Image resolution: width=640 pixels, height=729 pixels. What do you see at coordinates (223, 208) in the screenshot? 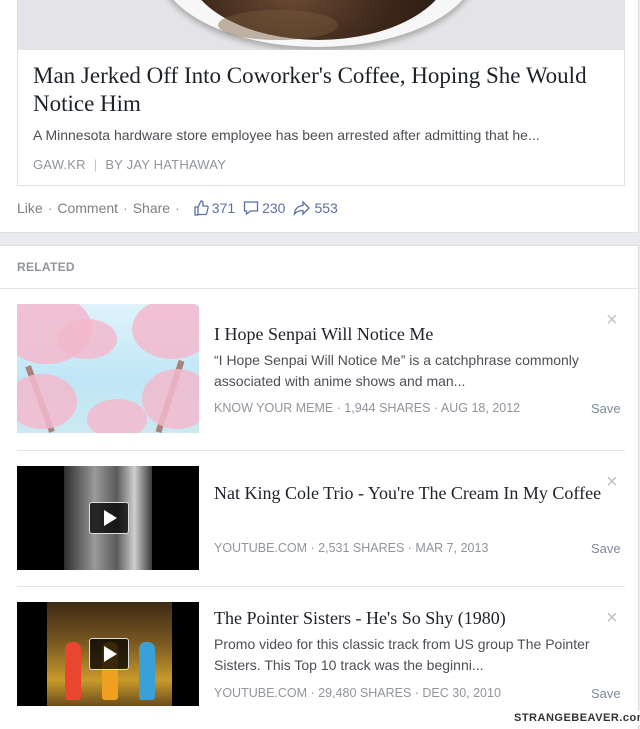
I see `likes-number: 371` at bounding box center [223, 208].